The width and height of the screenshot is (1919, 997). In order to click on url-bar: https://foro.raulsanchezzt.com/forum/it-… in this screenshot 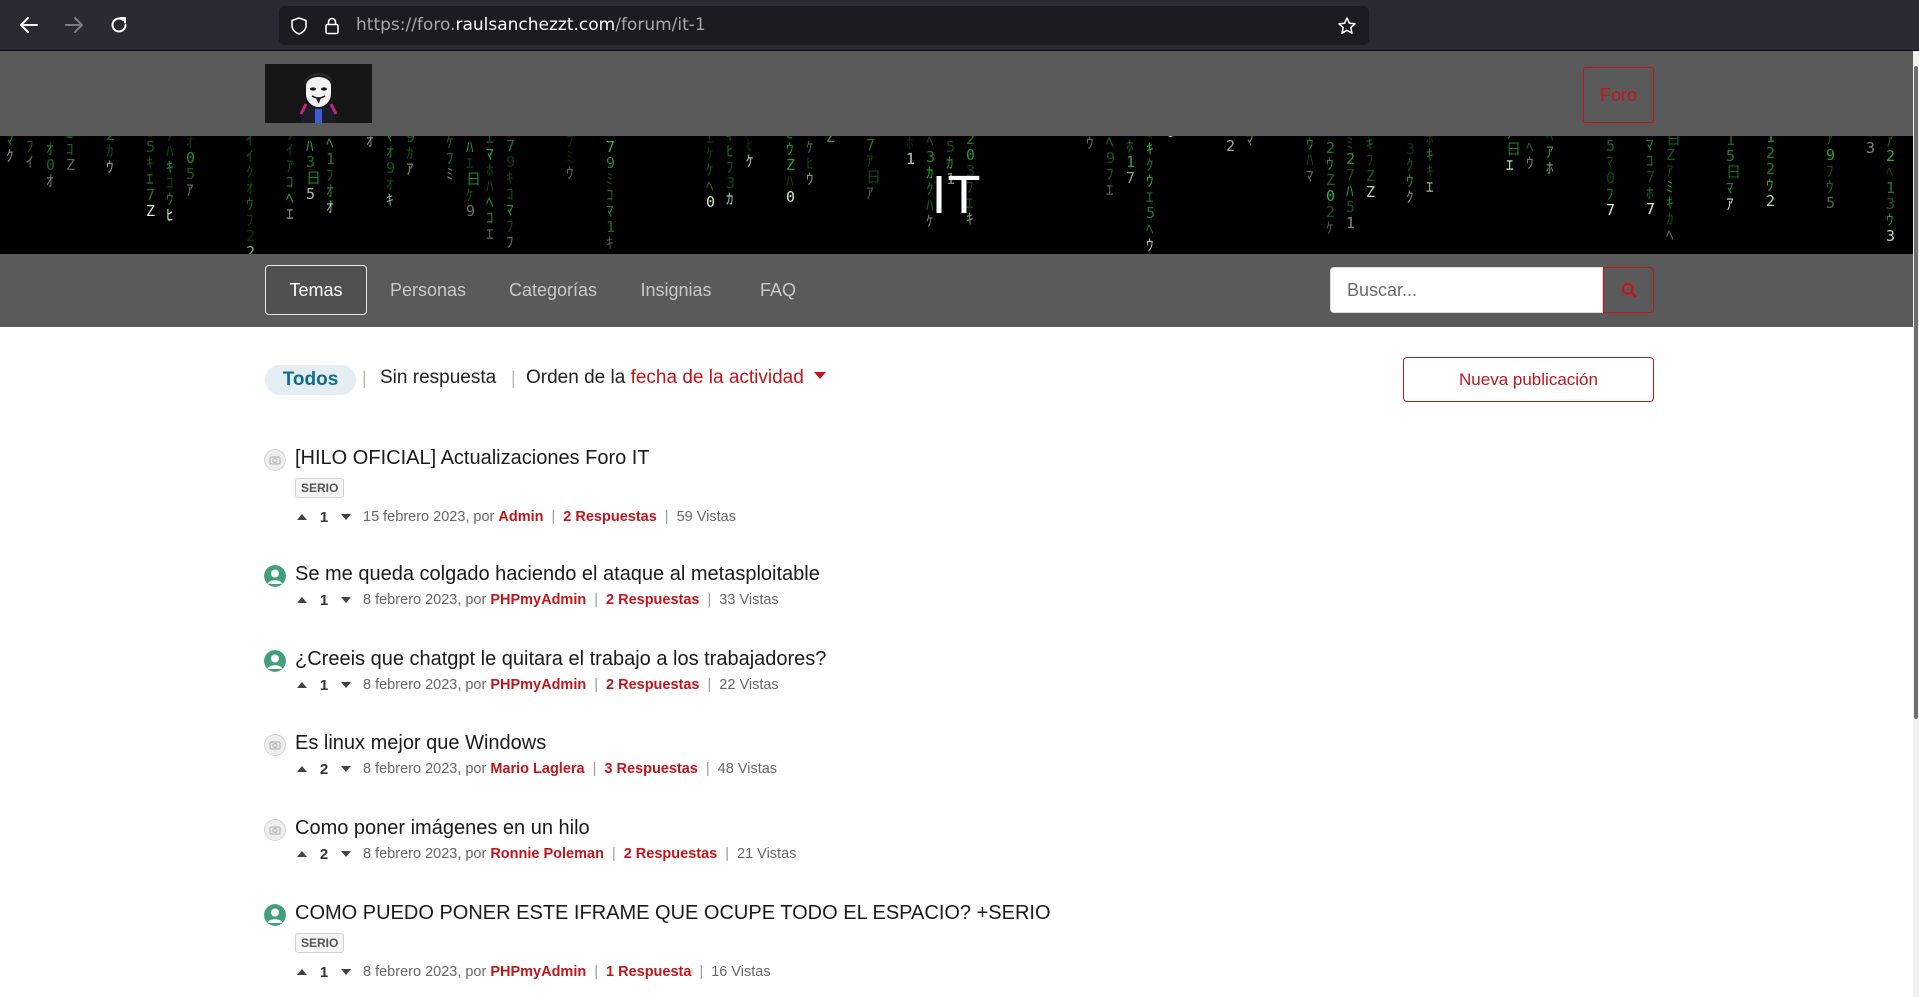, I will do `click(824, 25)`.